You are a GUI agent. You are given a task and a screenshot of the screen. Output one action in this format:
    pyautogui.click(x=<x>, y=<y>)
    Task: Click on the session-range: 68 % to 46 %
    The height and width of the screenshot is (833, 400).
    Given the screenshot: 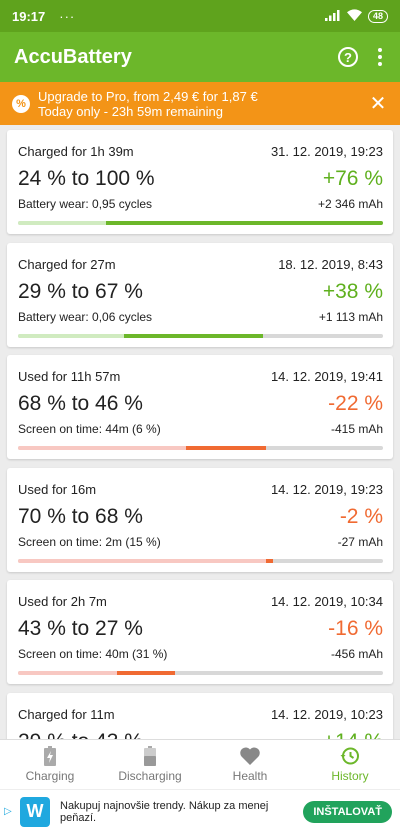 What is the action you would take?
    pyautogui.click(x=80, y=403)
    